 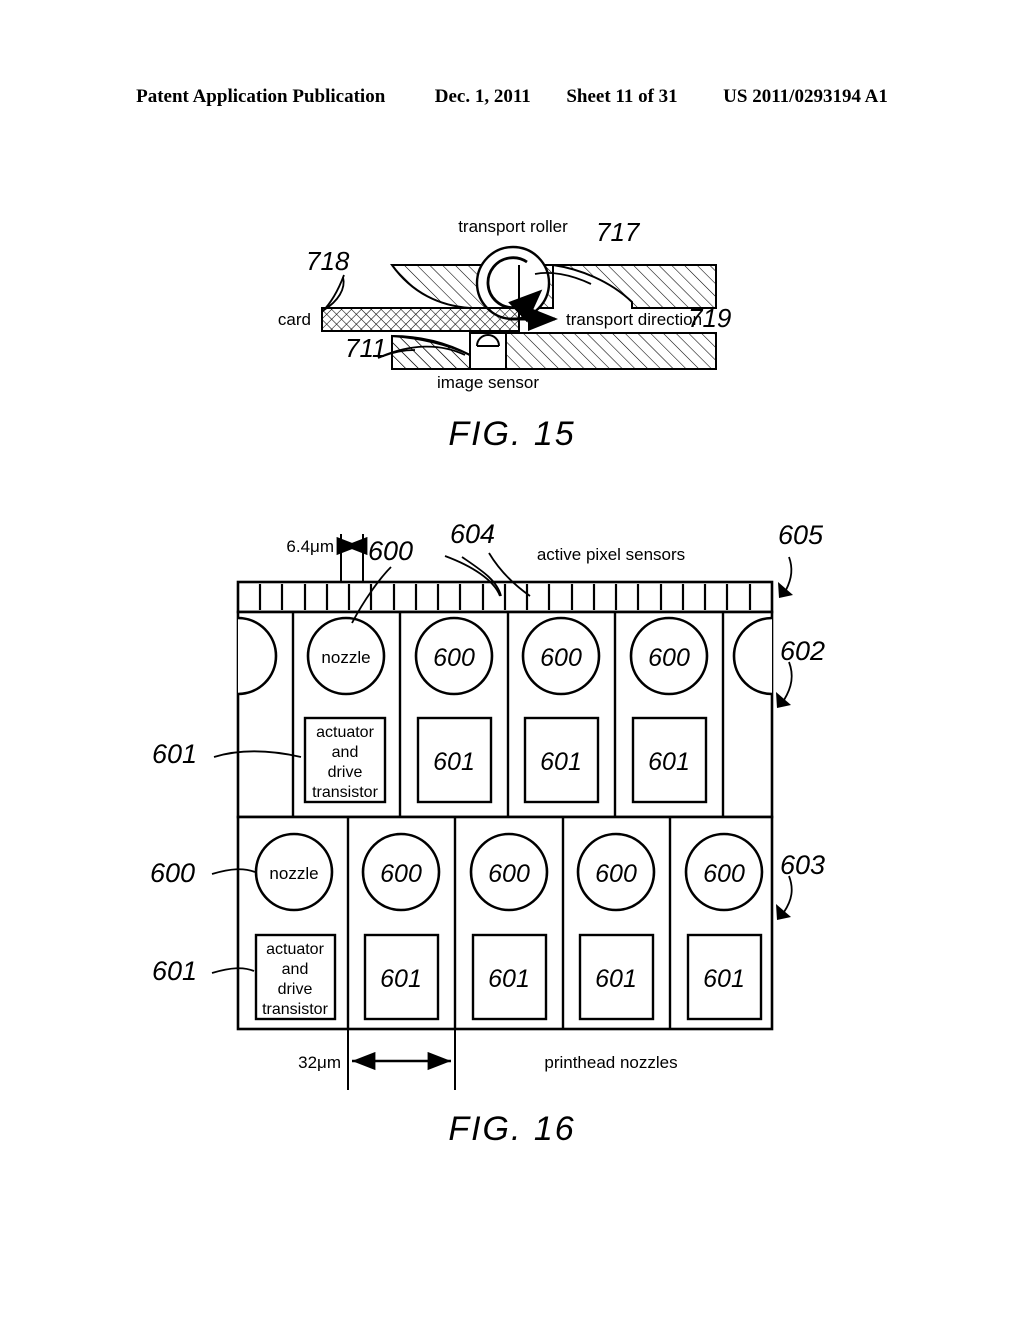 What do you see at coordinates (513, 226) in the screenshot?
I see `transport-roller-label: transport roller` at bounding box center [513, 226].